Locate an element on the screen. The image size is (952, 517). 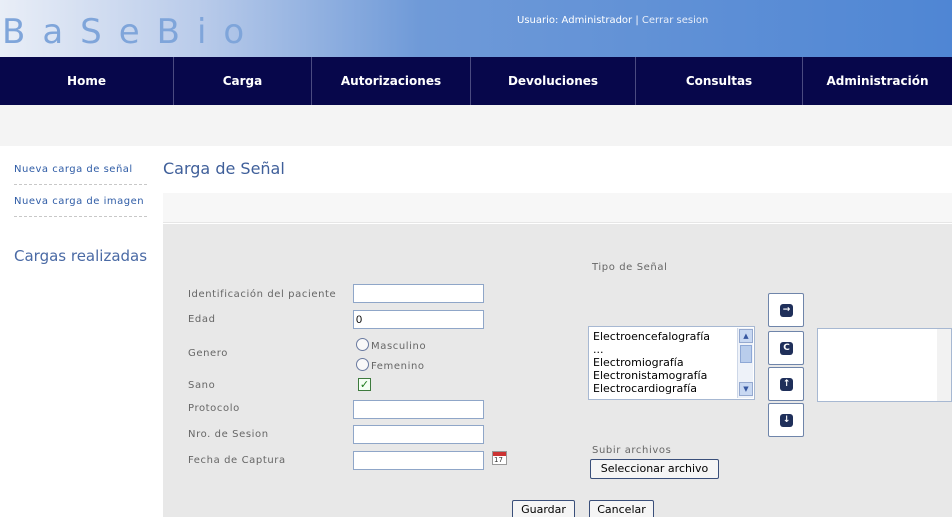
cancel-button: Cancelar is located at coordinates (621, 508).